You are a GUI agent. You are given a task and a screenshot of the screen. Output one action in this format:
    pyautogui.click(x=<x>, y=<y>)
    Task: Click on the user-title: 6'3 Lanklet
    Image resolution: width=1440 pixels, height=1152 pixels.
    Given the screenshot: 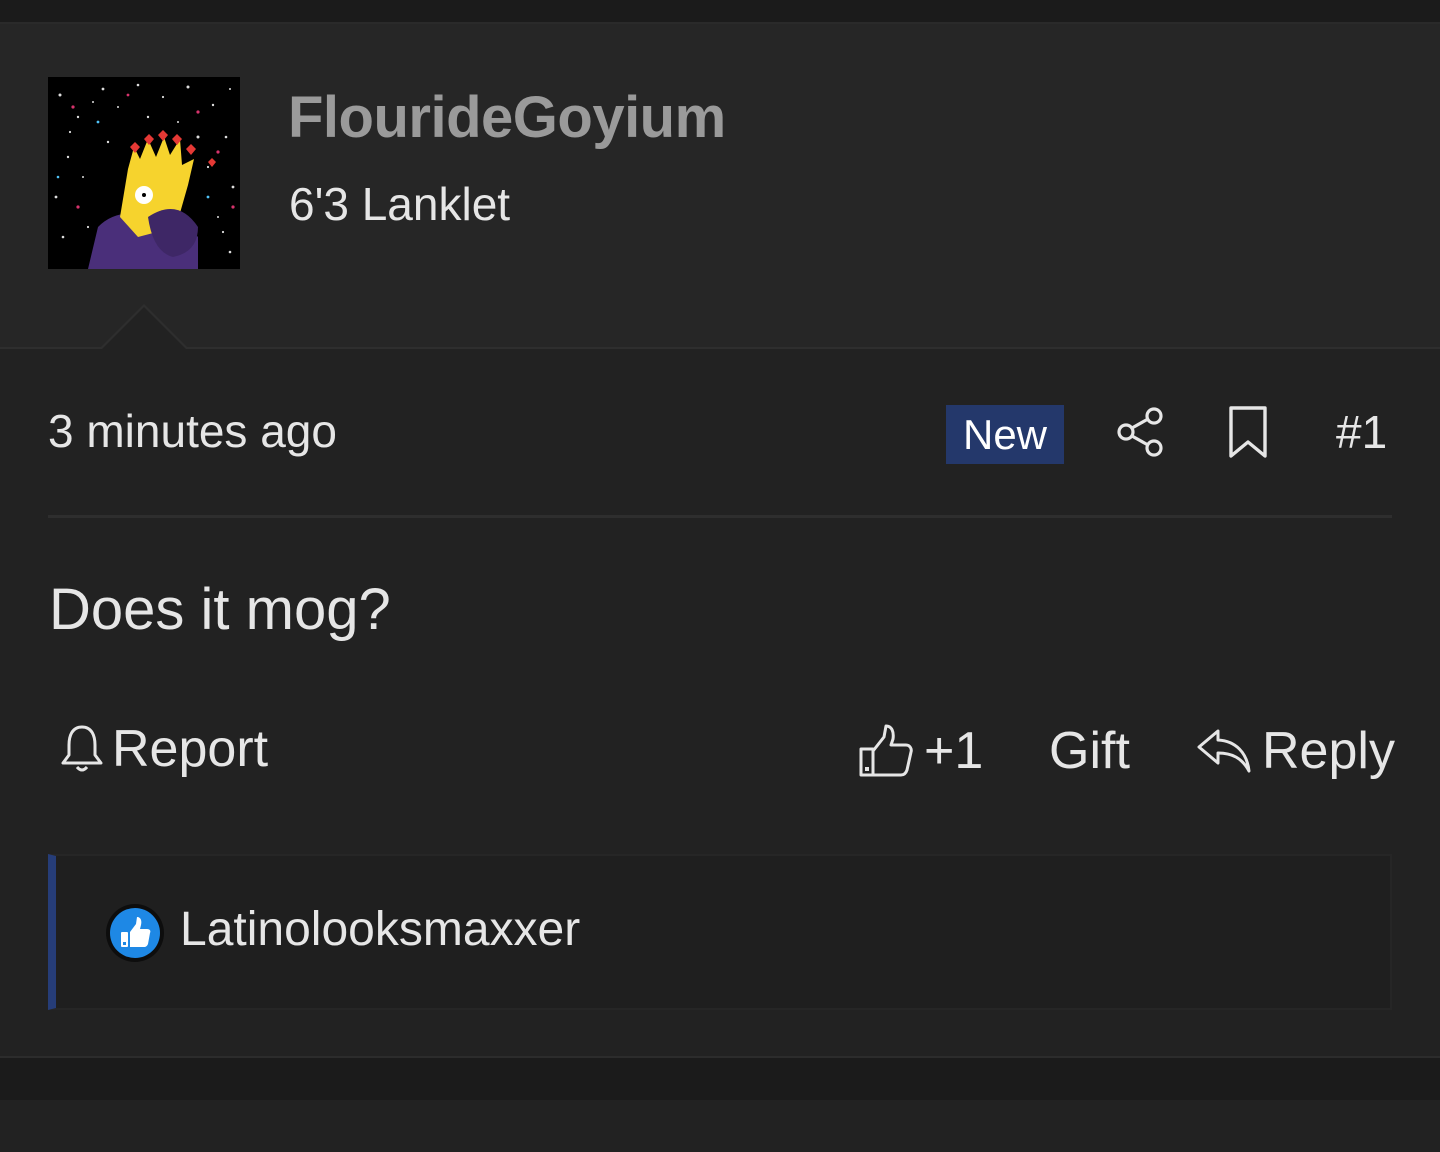 What is the action you would take?
    pyautogui.click(x=400, y=204)
    